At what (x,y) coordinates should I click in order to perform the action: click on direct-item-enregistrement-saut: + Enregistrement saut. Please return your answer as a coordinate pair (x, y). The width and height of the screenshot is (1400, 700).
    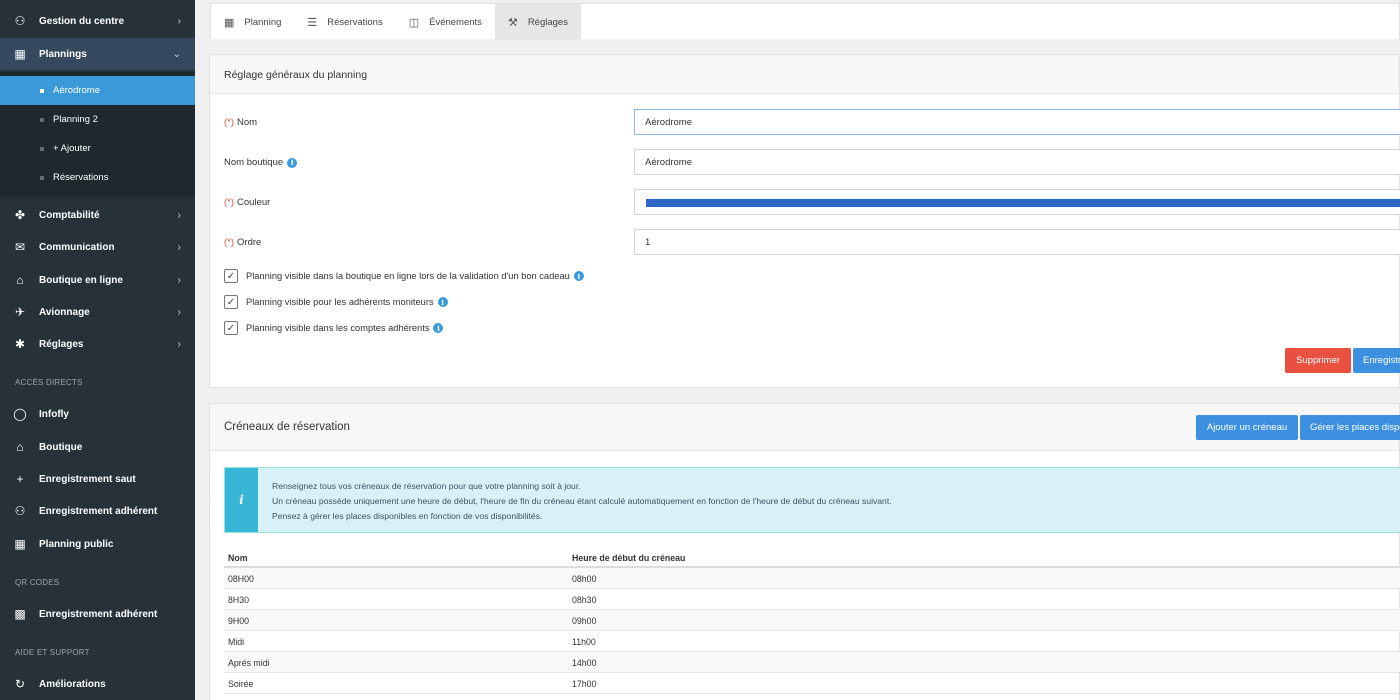
    Looking at the image, I should click on (97, 479).